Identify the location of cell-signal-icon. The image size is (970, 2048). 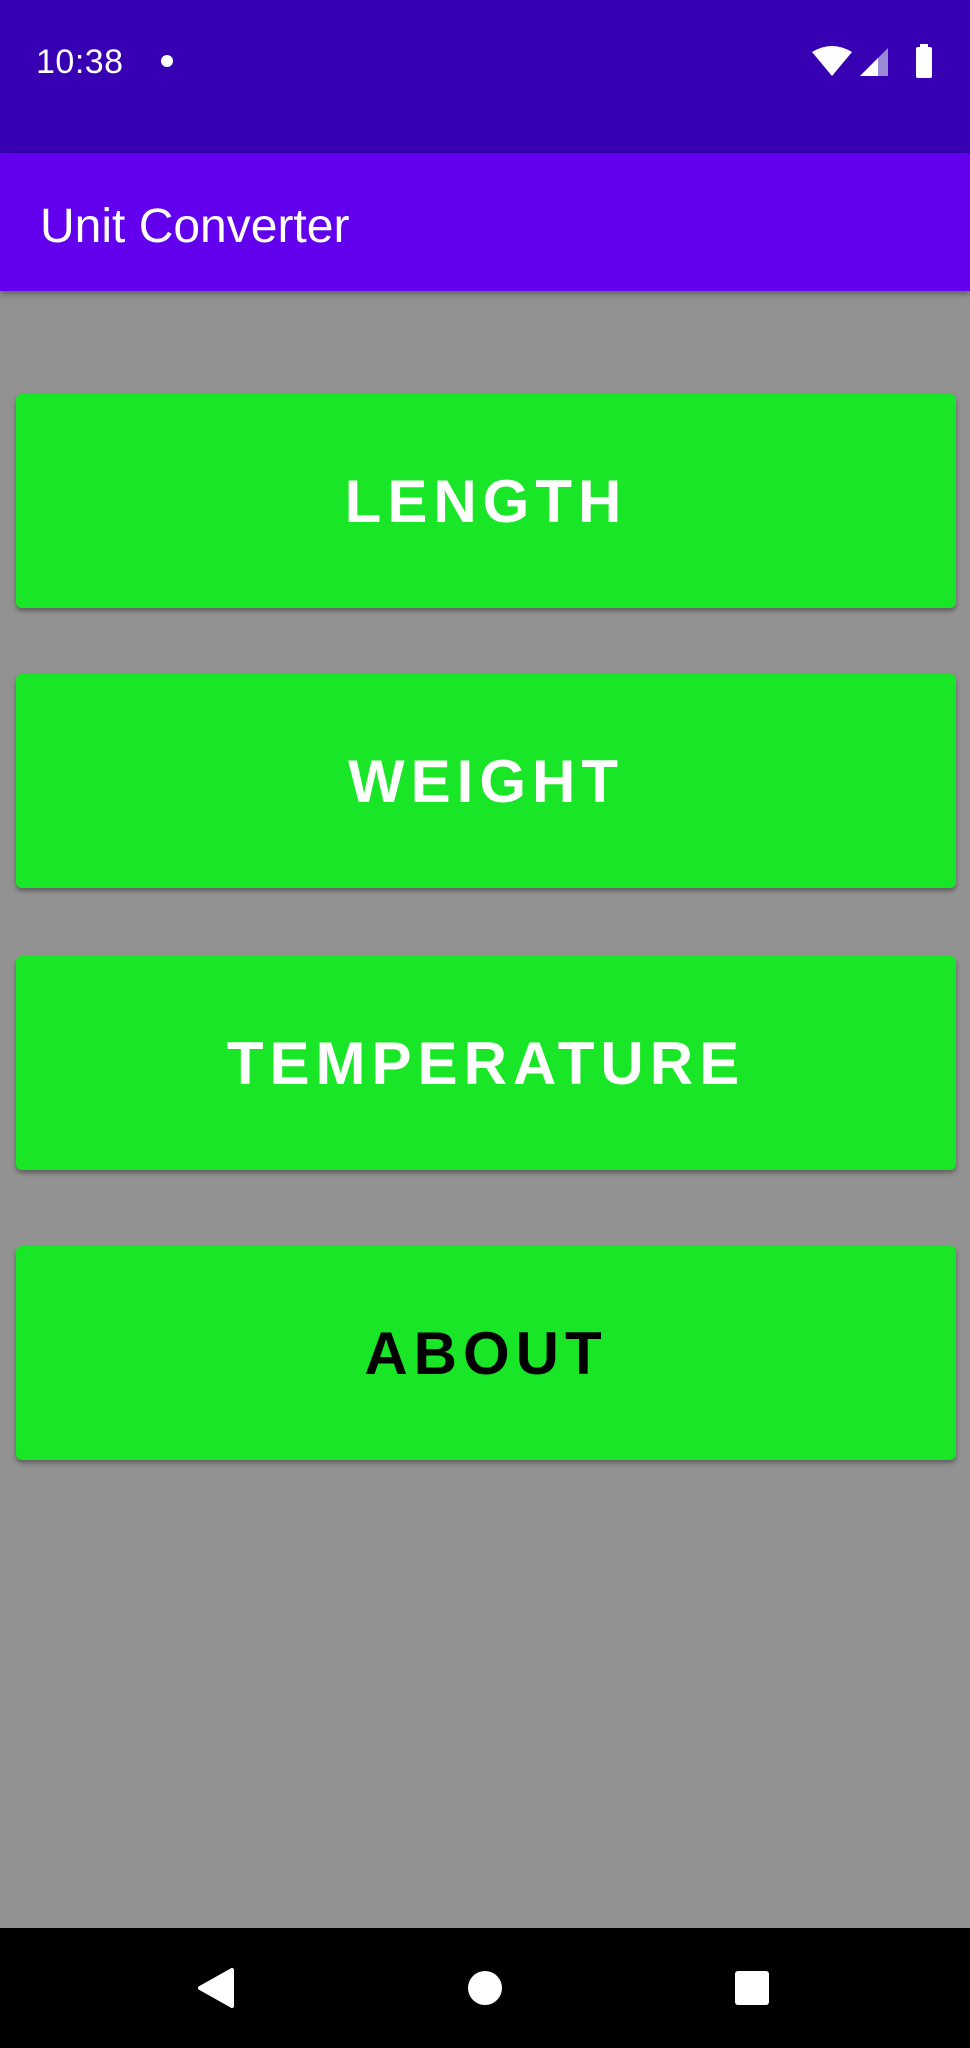
(874, 62).